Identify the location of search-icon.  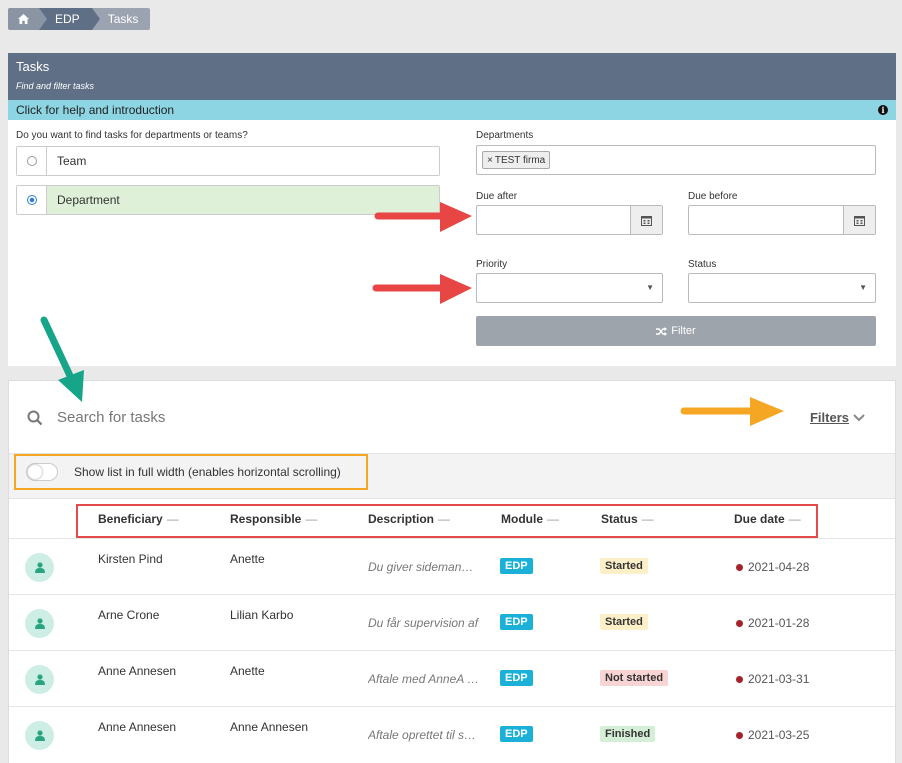
(35, 417).